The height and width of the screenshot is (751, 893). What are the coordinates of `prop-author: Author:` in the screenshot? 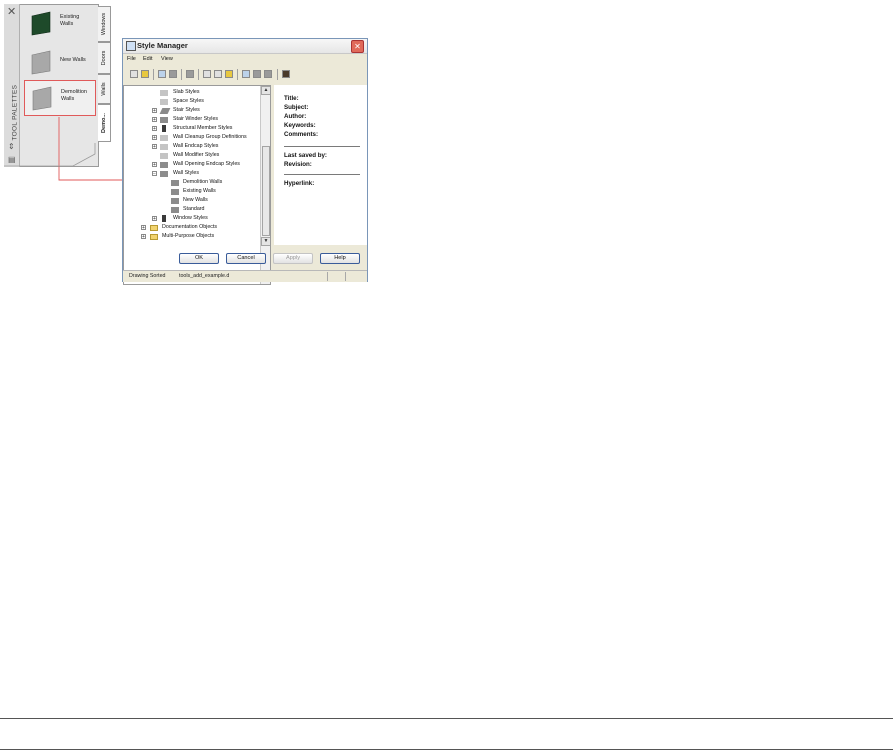 It's located at (295, 116).